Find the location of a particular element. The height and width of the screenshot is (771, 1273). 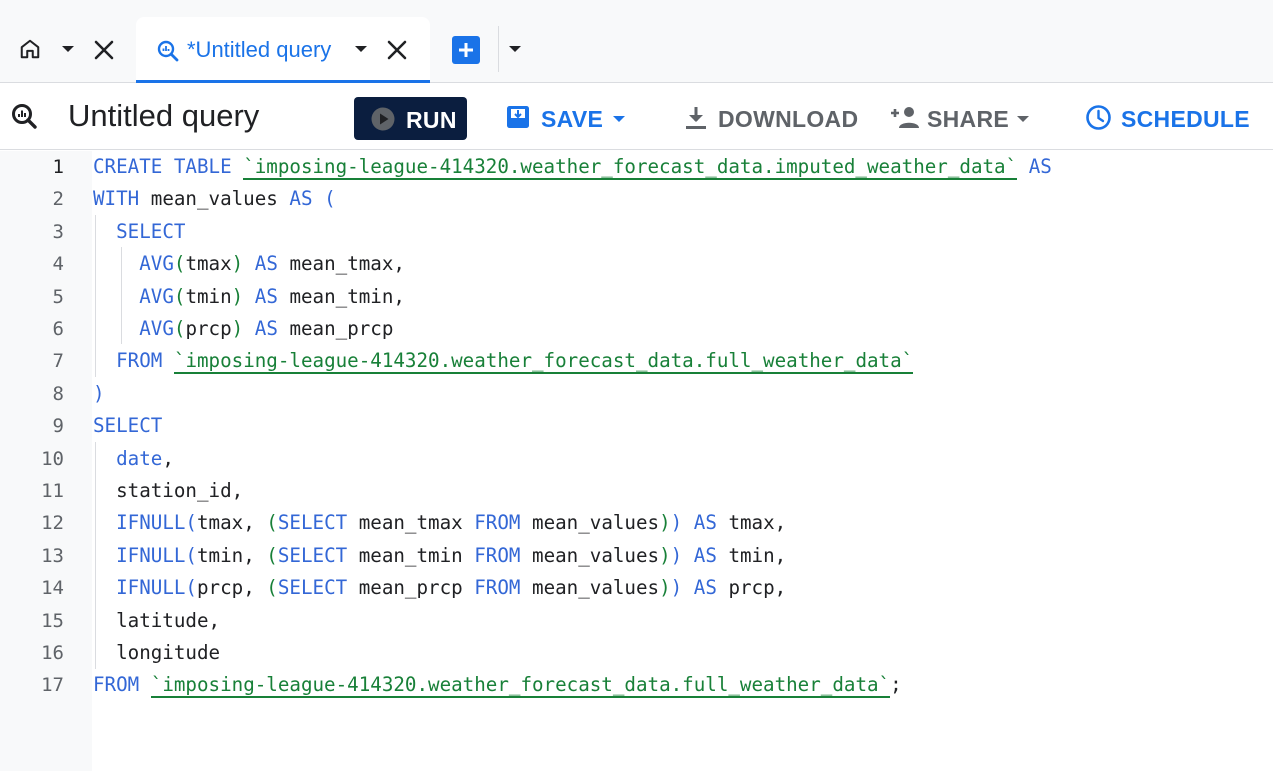

code-token: latitude, is located at coordinates (157, 620).